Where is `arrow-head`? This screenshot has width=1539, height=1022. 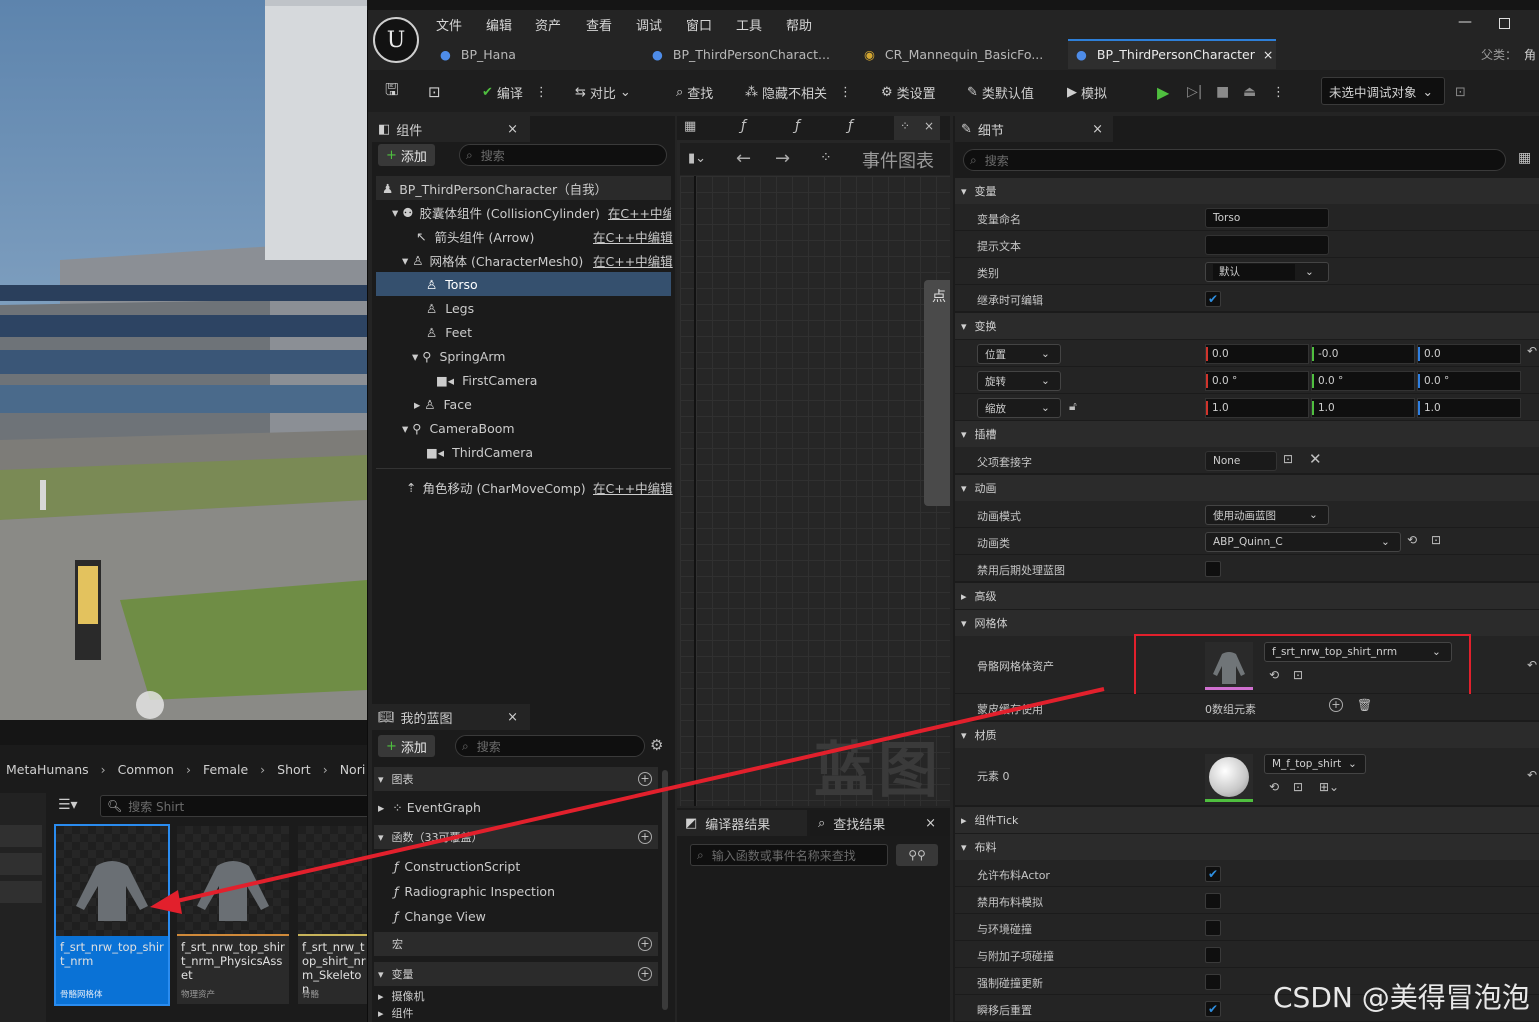 arrow-head is located at coordinates (166, 902).